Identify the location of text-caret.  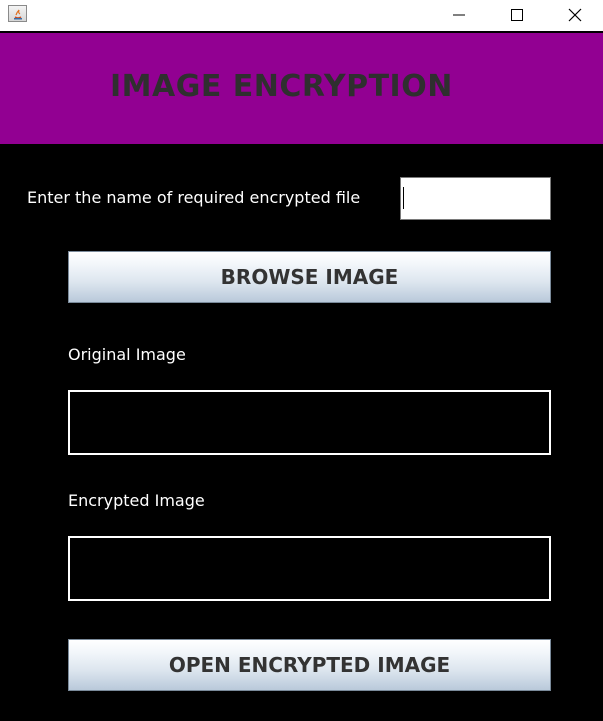
(403, 198).